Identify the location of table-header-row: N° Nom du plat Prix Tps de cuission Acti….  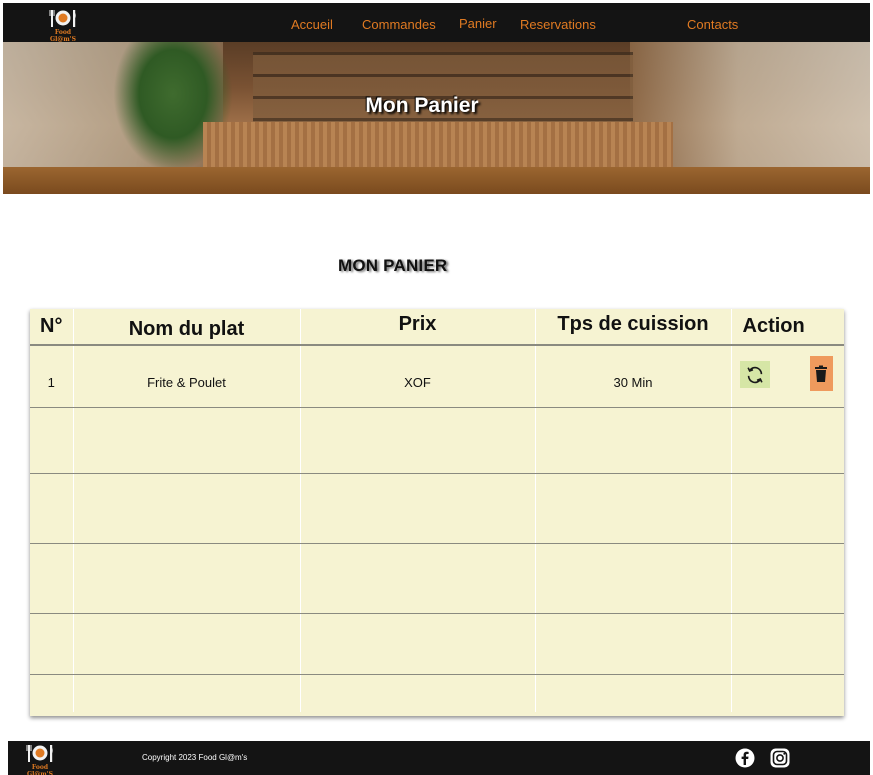
(437, 327).